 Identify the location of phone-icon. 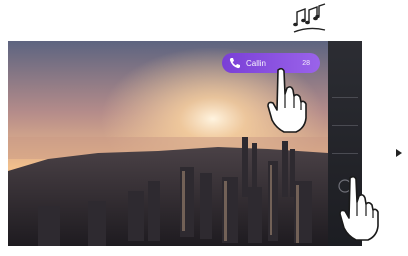
(235, 63).